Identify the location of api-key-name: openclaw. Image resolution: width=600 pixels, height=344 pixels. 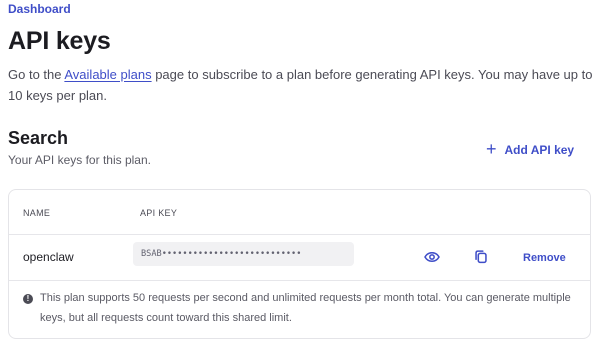
(48, 257).